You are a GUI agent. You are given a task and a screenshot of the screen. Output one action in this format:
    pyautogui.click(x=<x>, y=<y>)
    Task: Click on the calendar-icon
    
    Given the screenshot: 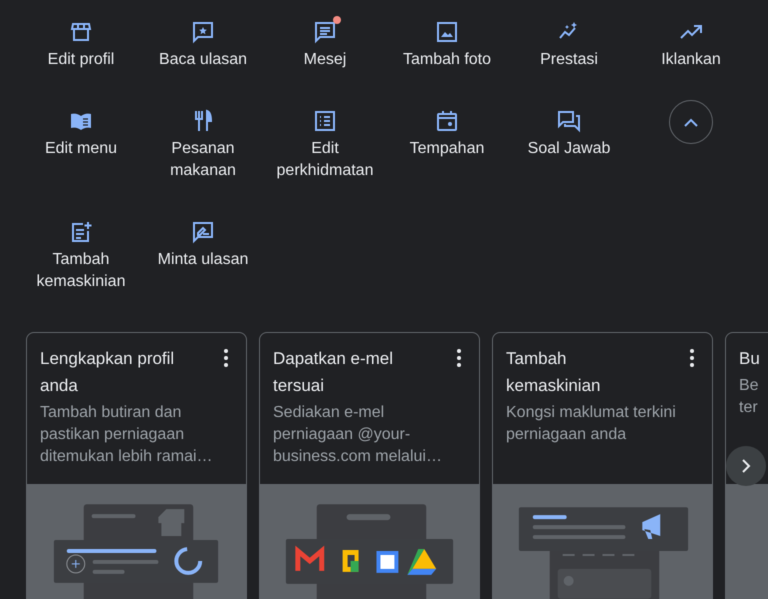 What is the action you would take?
    pyautogui.click(x=447, y=121)
    